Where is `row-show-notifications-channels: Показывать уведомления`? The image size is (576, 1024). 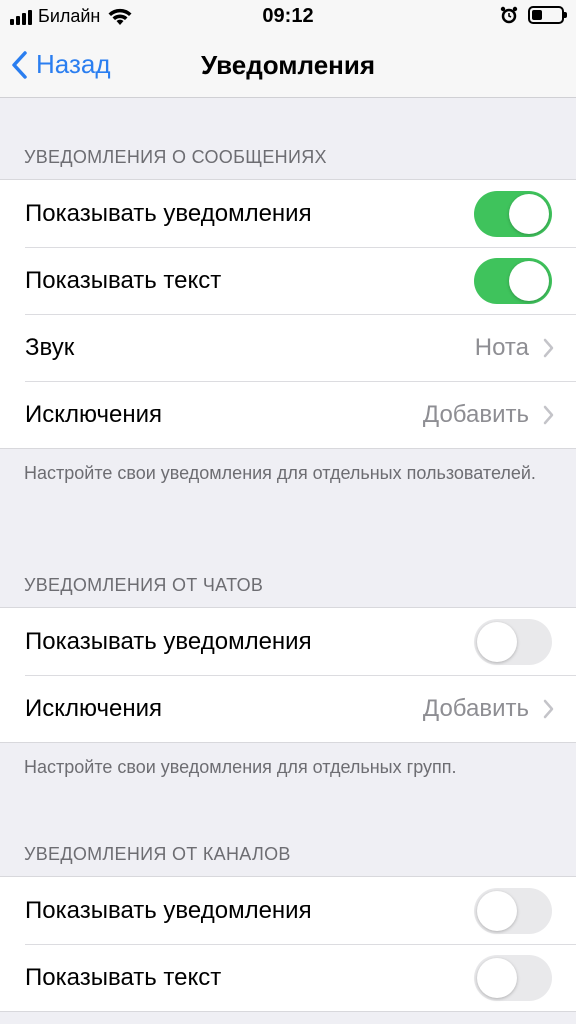 row-show-notifications-channels: Показывать уведомления is located at coordinates (288, 910).